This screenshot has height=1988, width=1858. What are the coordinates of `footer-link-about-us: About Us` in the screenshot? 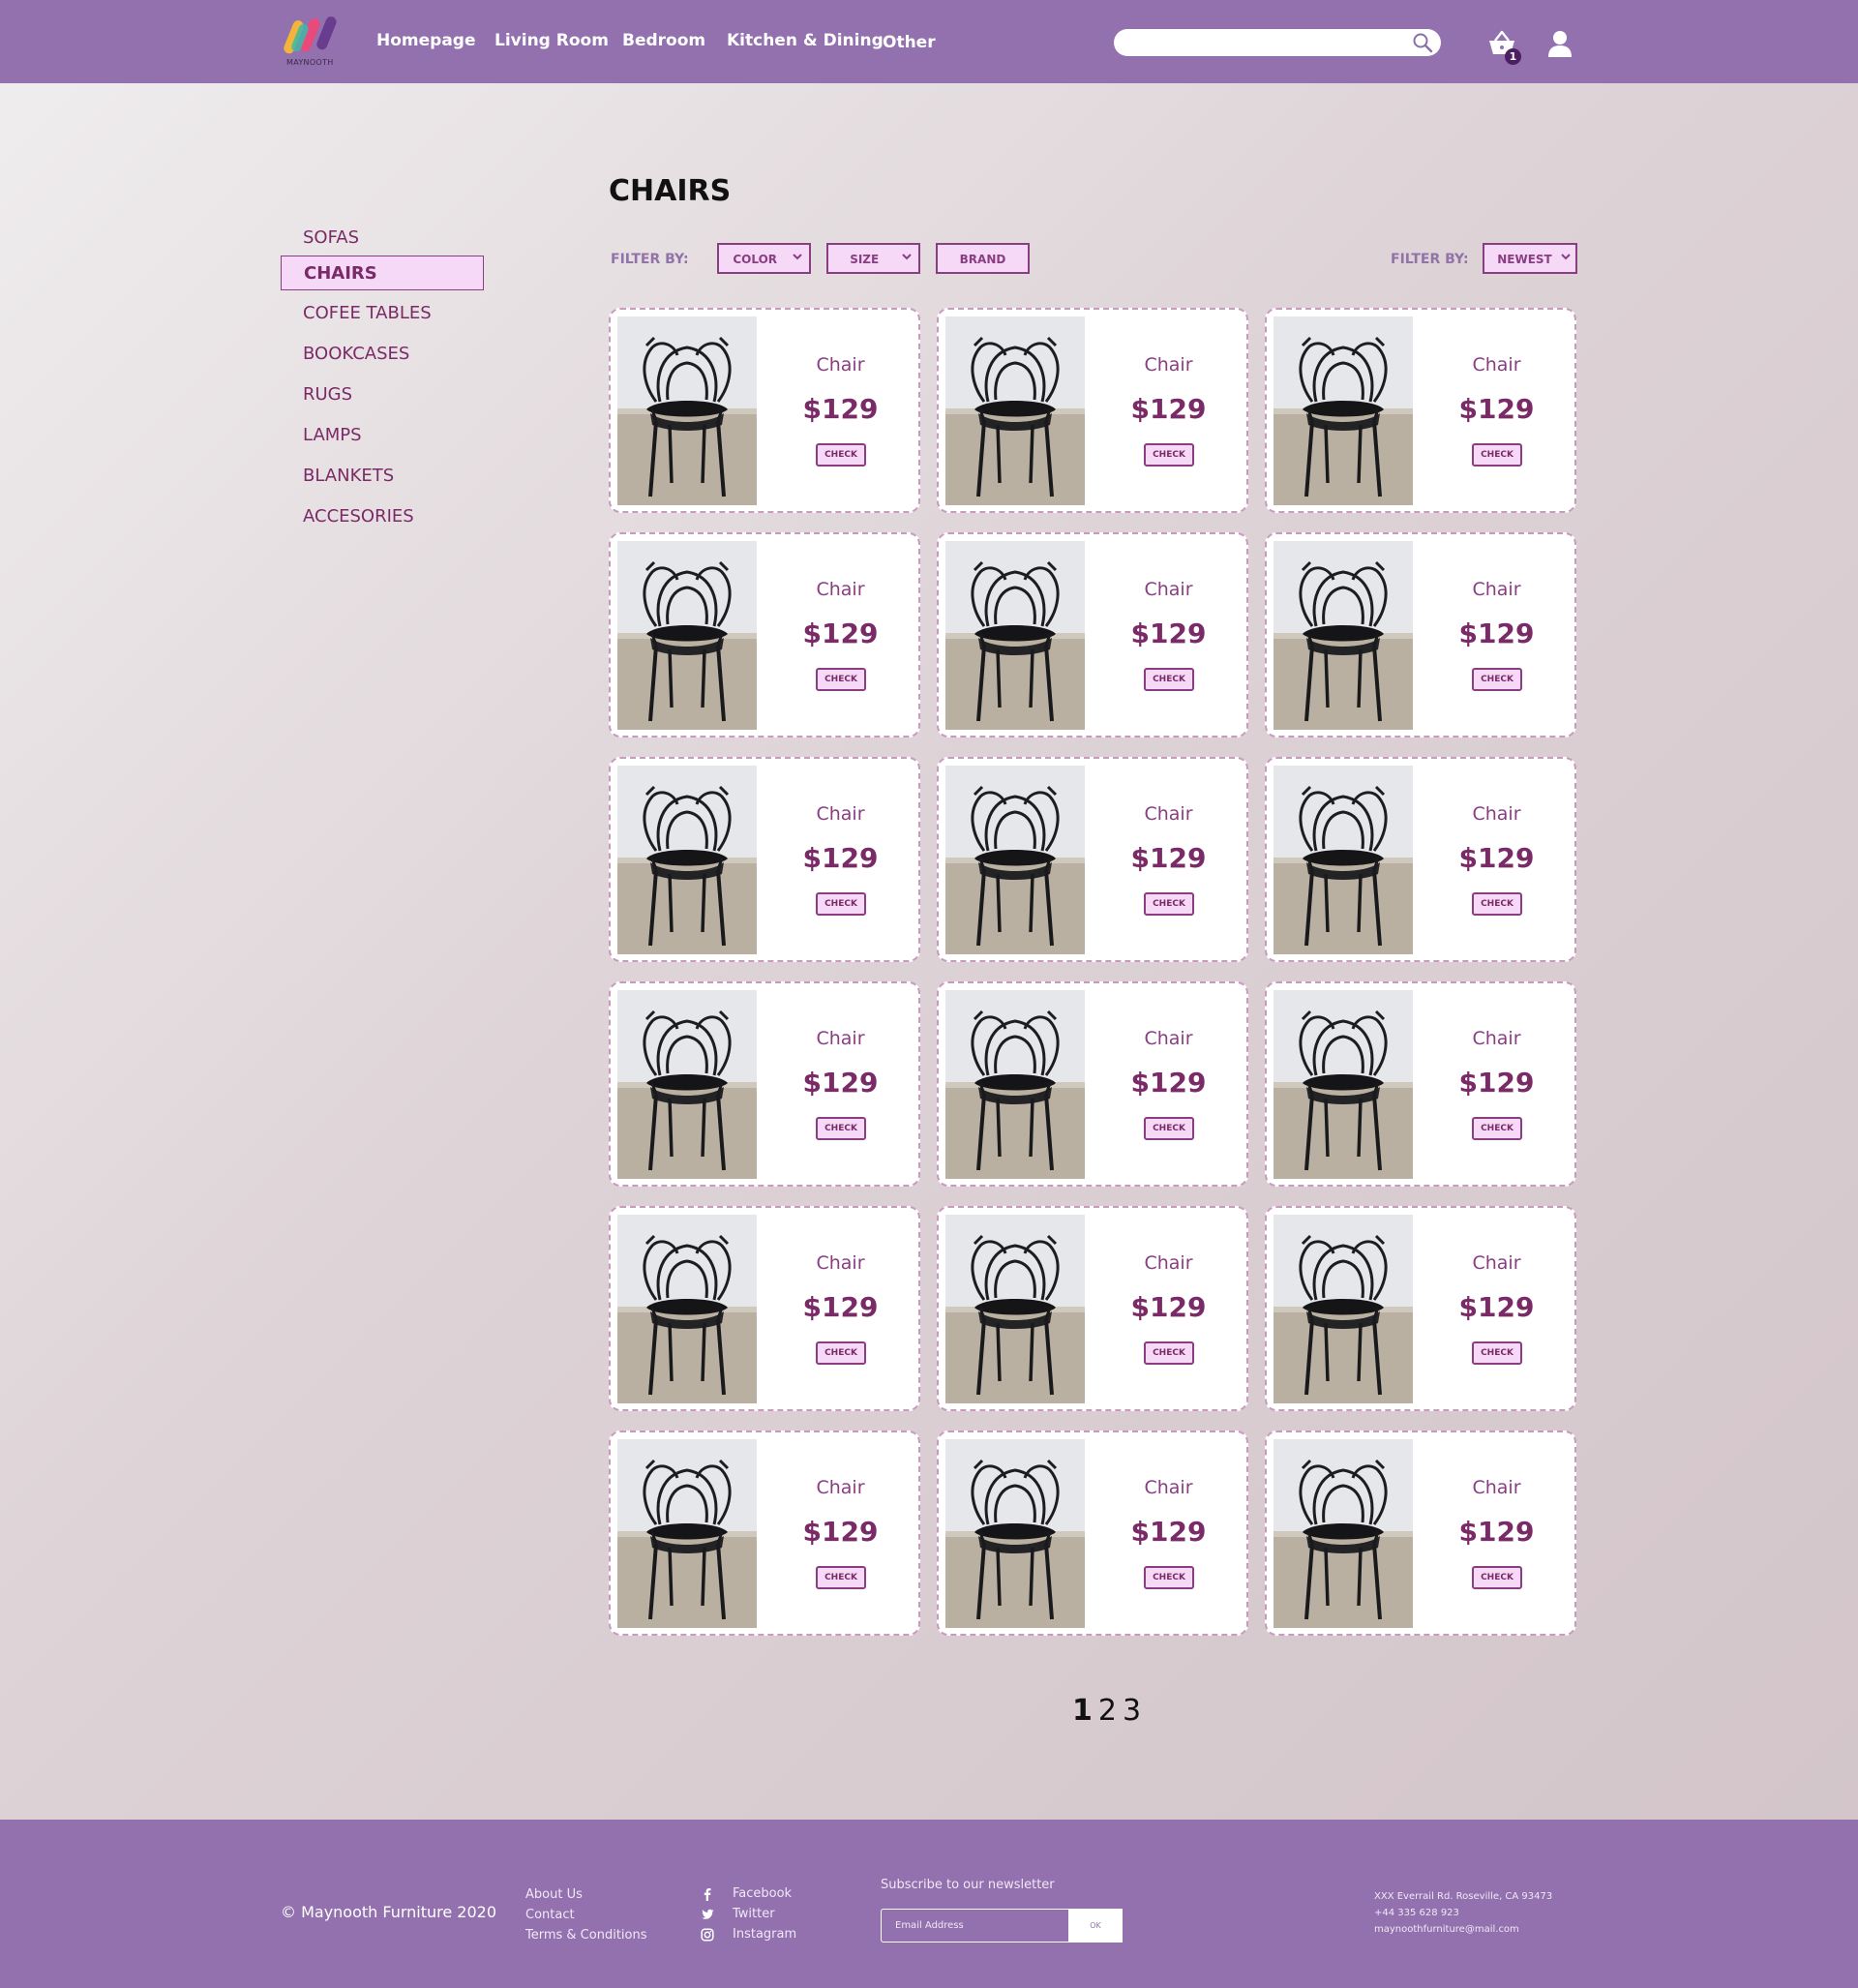 It's located at (554, 1894).